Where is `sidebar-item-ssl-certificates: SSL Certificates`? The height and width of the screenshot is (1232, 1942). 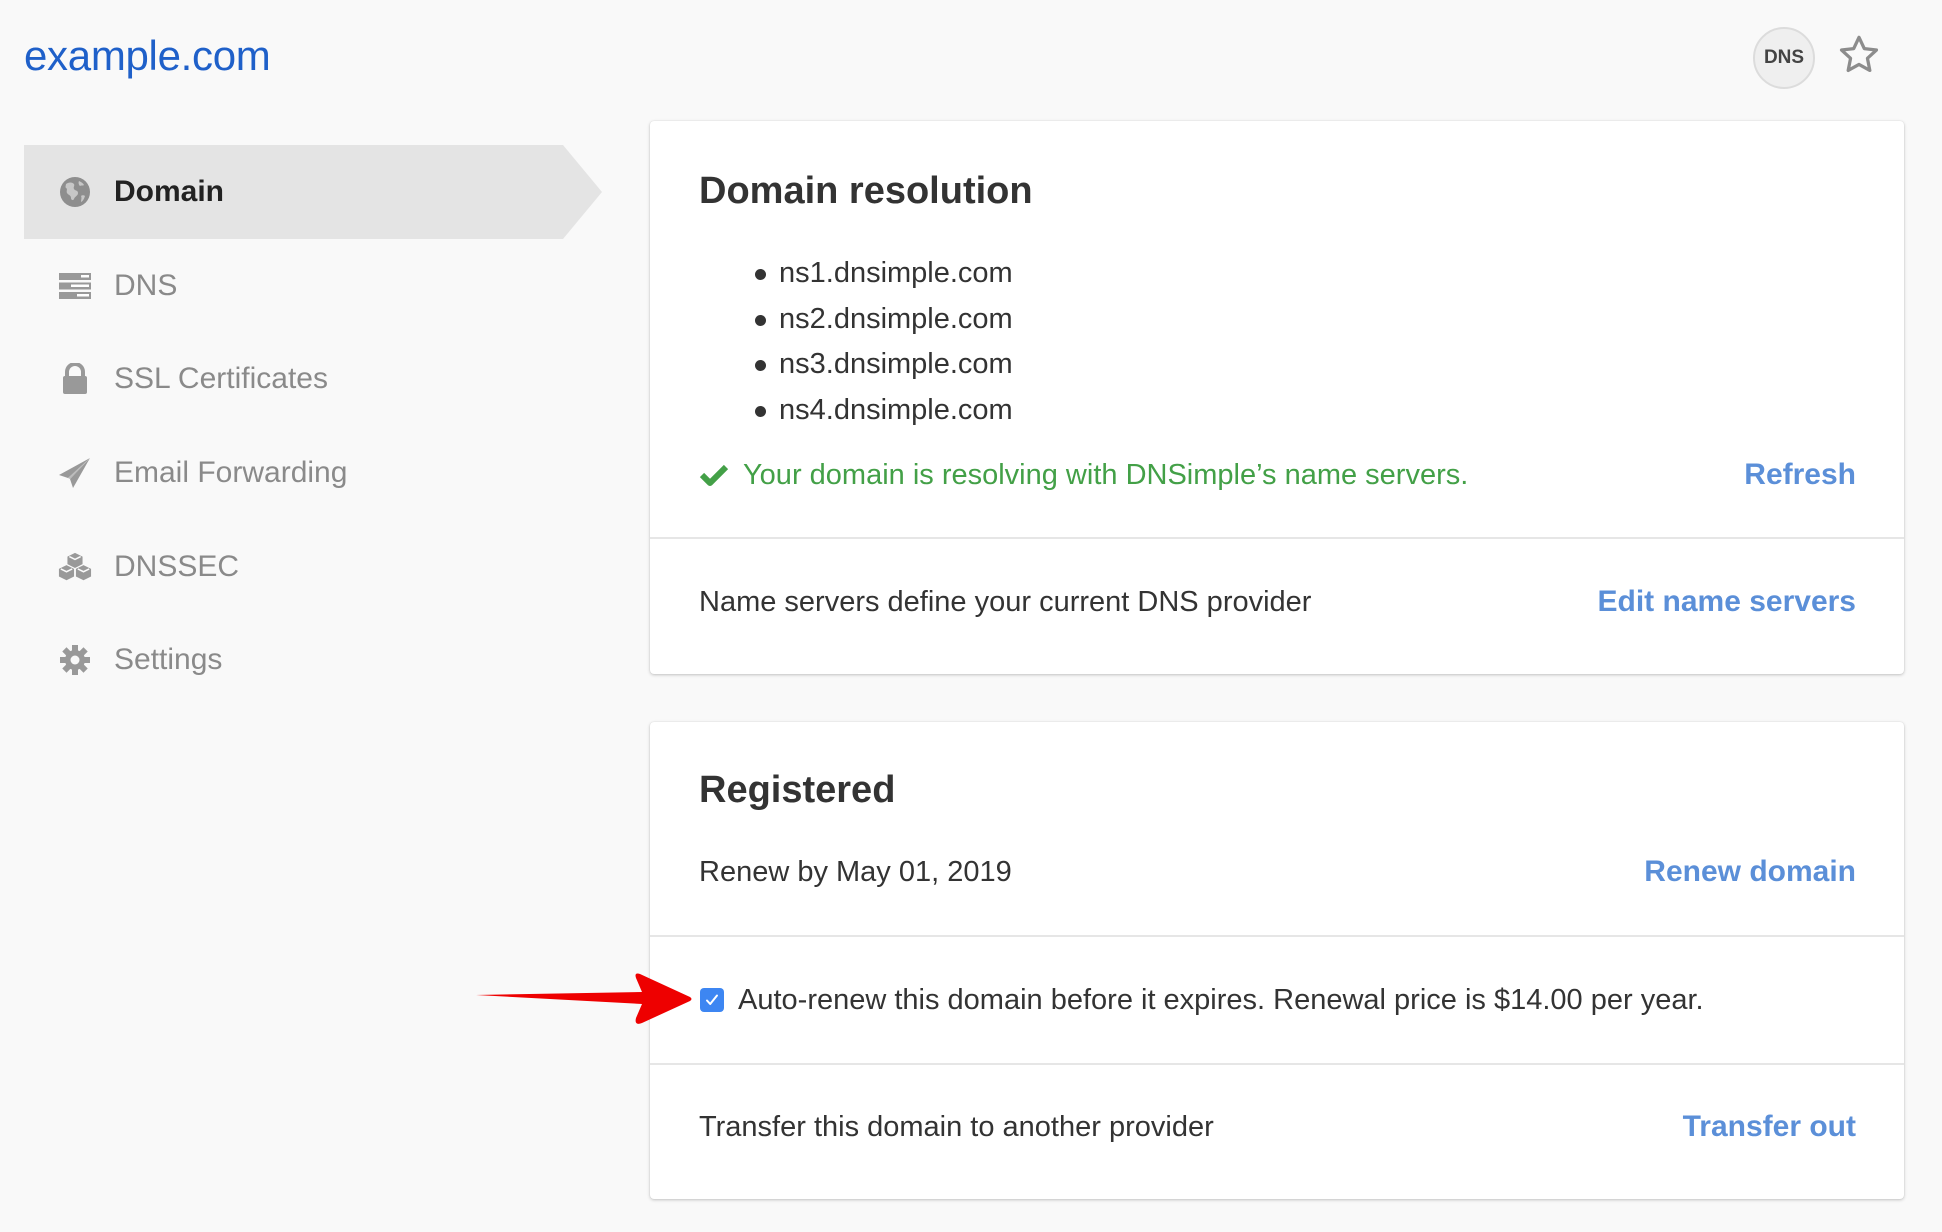 sidebar-item-ssl-certificates: SSL Certificates is located at coordinates (313, 379).